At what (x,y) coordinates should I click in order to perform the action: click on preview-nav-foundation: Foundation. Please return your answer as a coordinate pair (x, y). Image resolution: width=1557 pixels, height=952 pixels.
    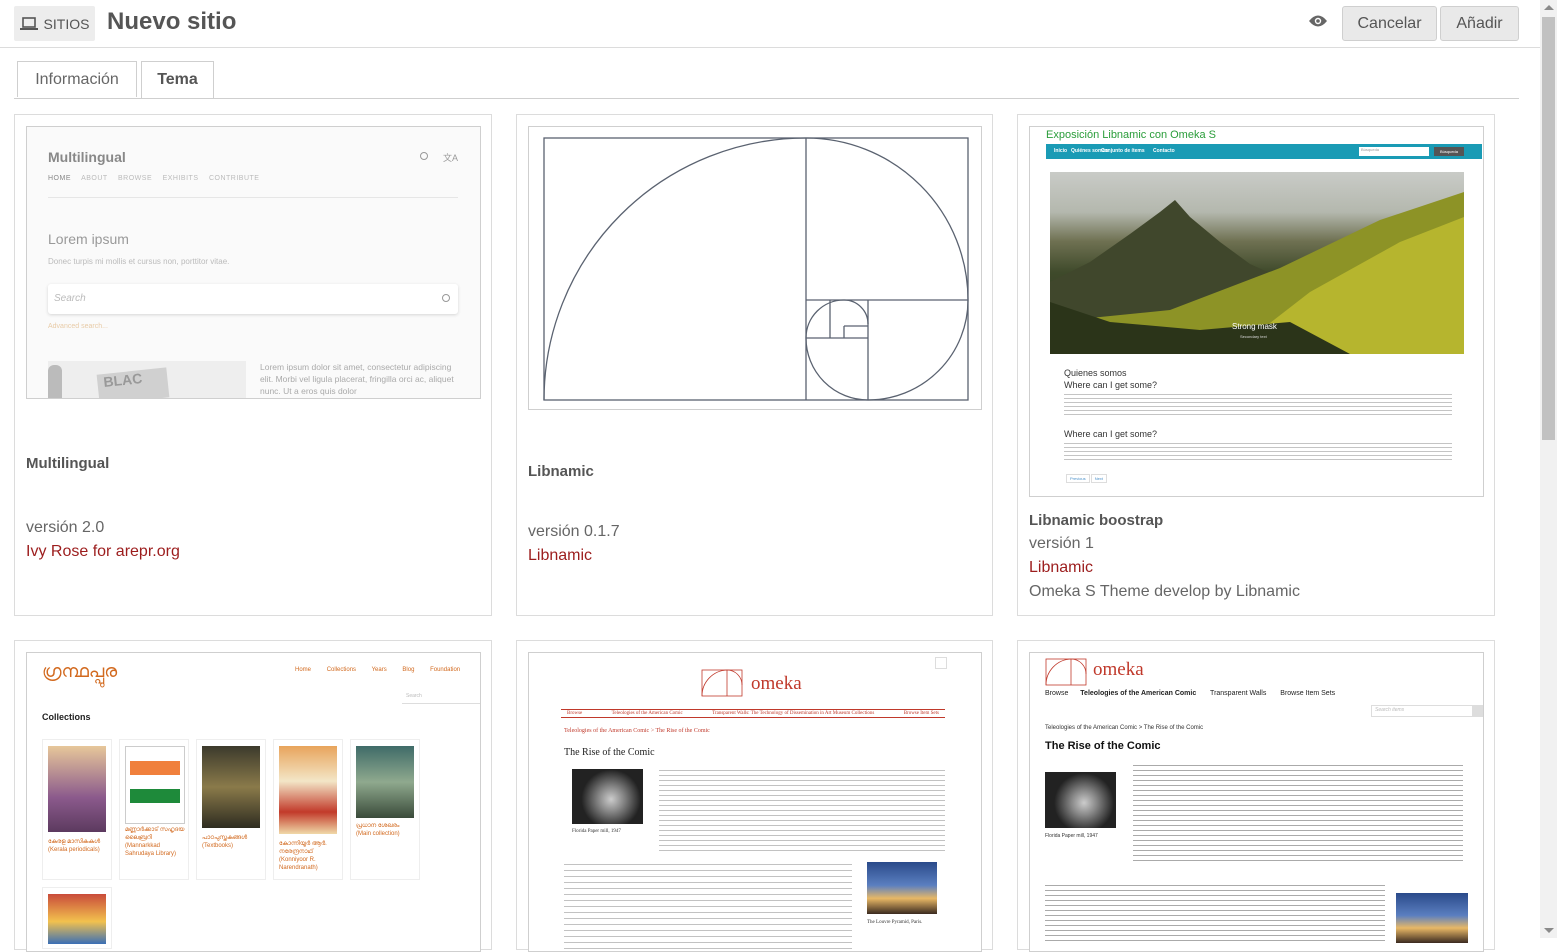
    Looking at the image, I should click on (445, 670).